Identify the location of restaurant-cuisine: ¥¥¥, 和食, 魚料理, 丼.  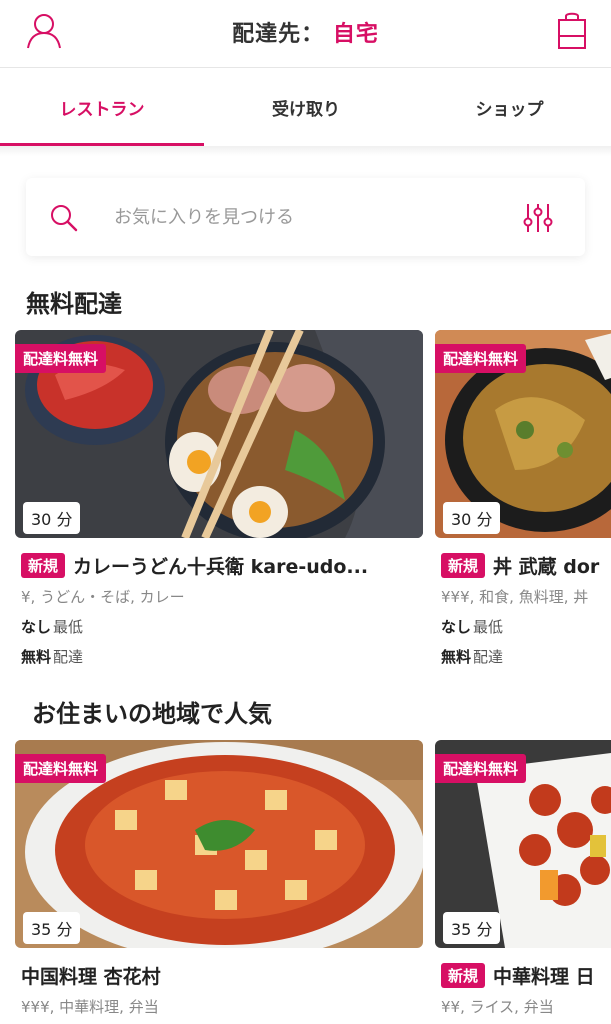
(515, 597).